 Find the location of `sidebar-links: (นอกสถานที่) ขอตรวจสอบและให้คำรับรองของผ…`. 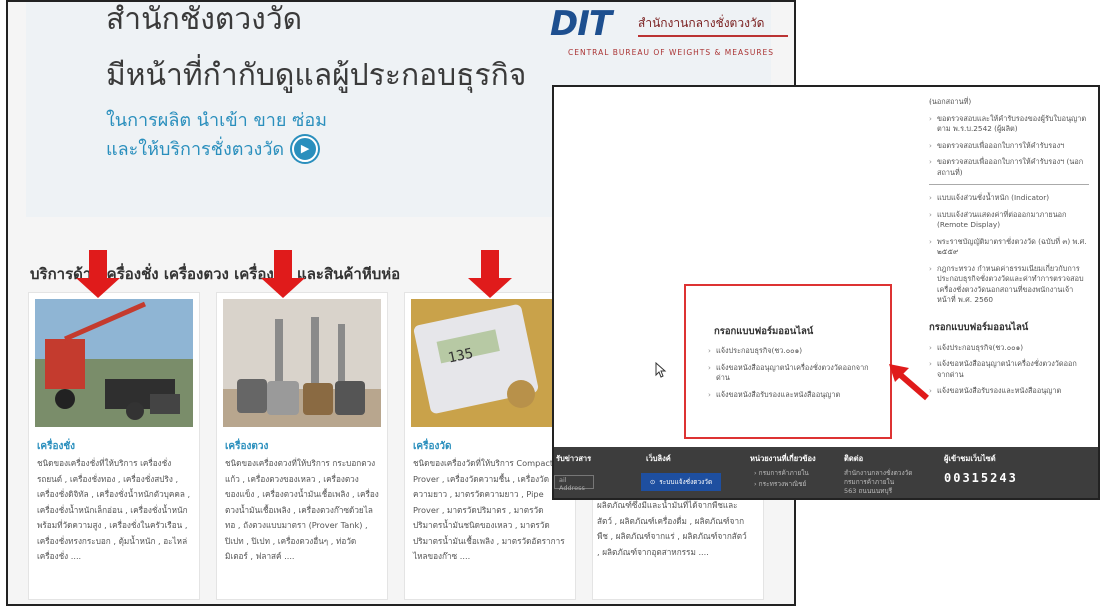

sidebar-links: (นอกสถานที่) ขอตรวจสอบและให้คำรับรองของผ… is located at coordinates (1009, 250).